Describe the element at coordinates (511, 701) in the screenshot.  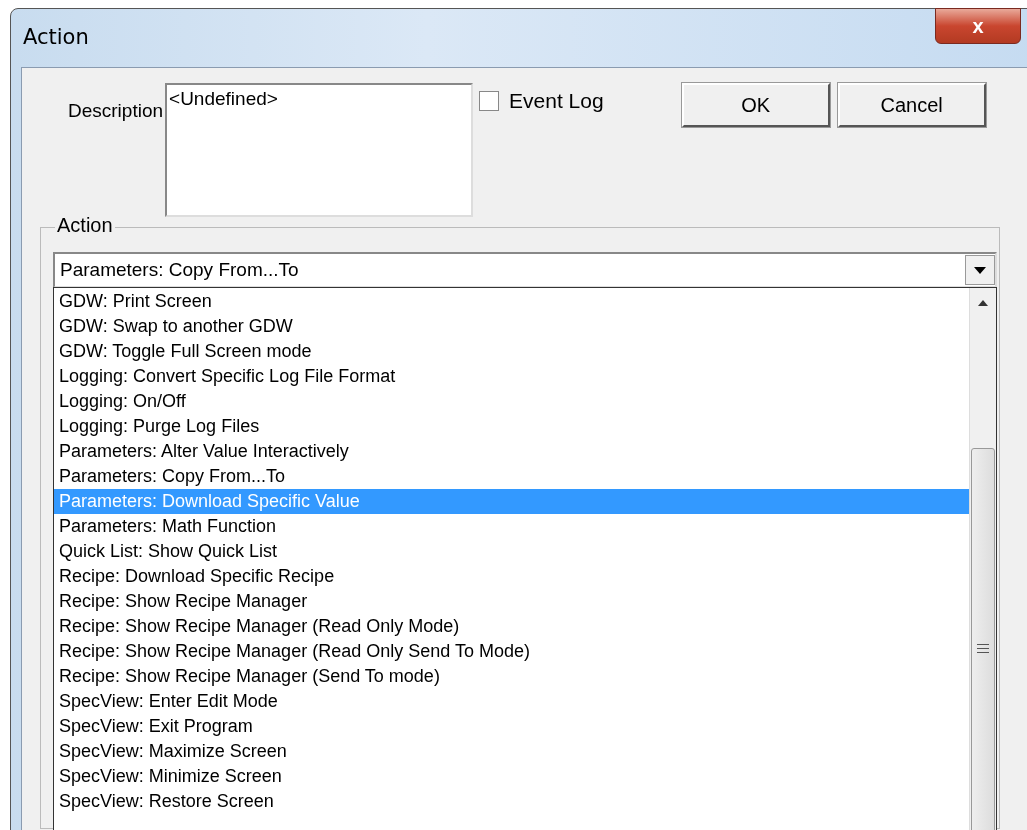
I see `list-item: SpecView: Enter Edit Mode` at that location.